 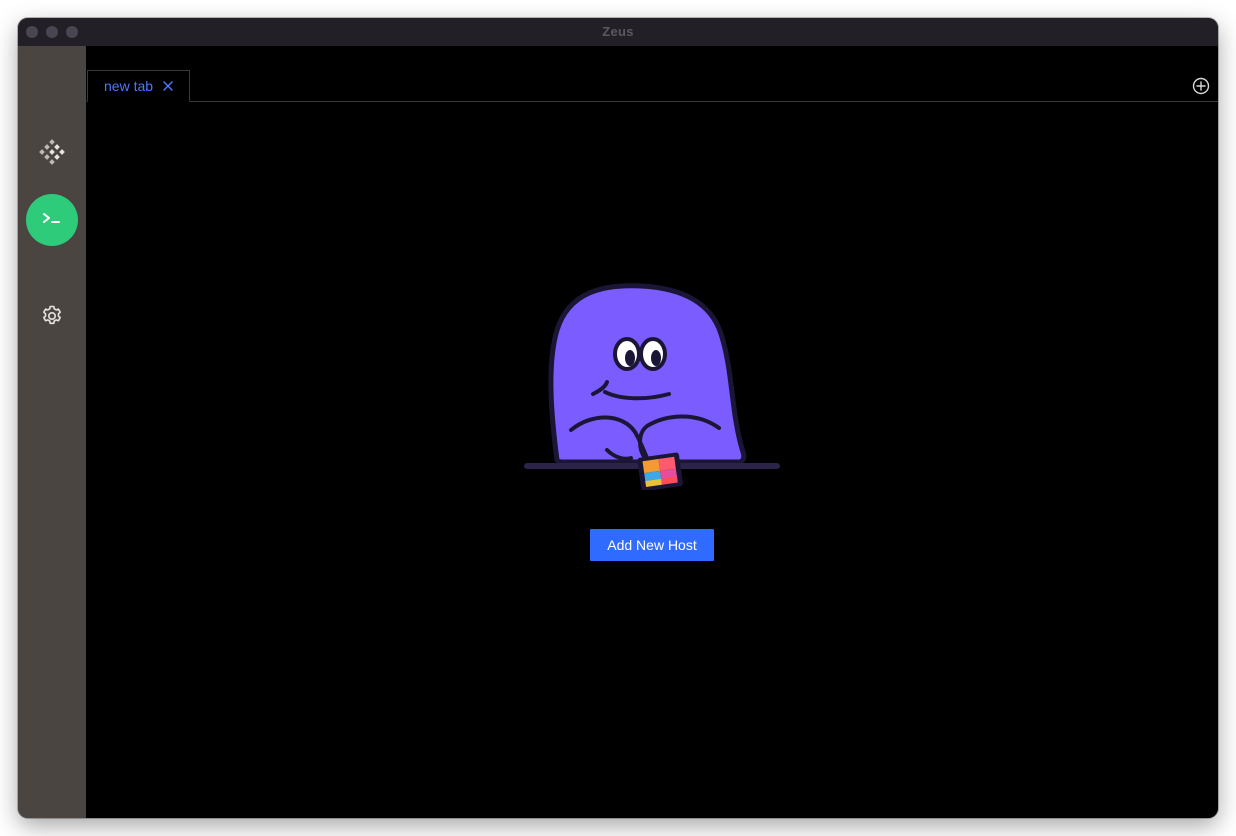 I want to click on plus-circle-icon, so click(x=1201, y=86).